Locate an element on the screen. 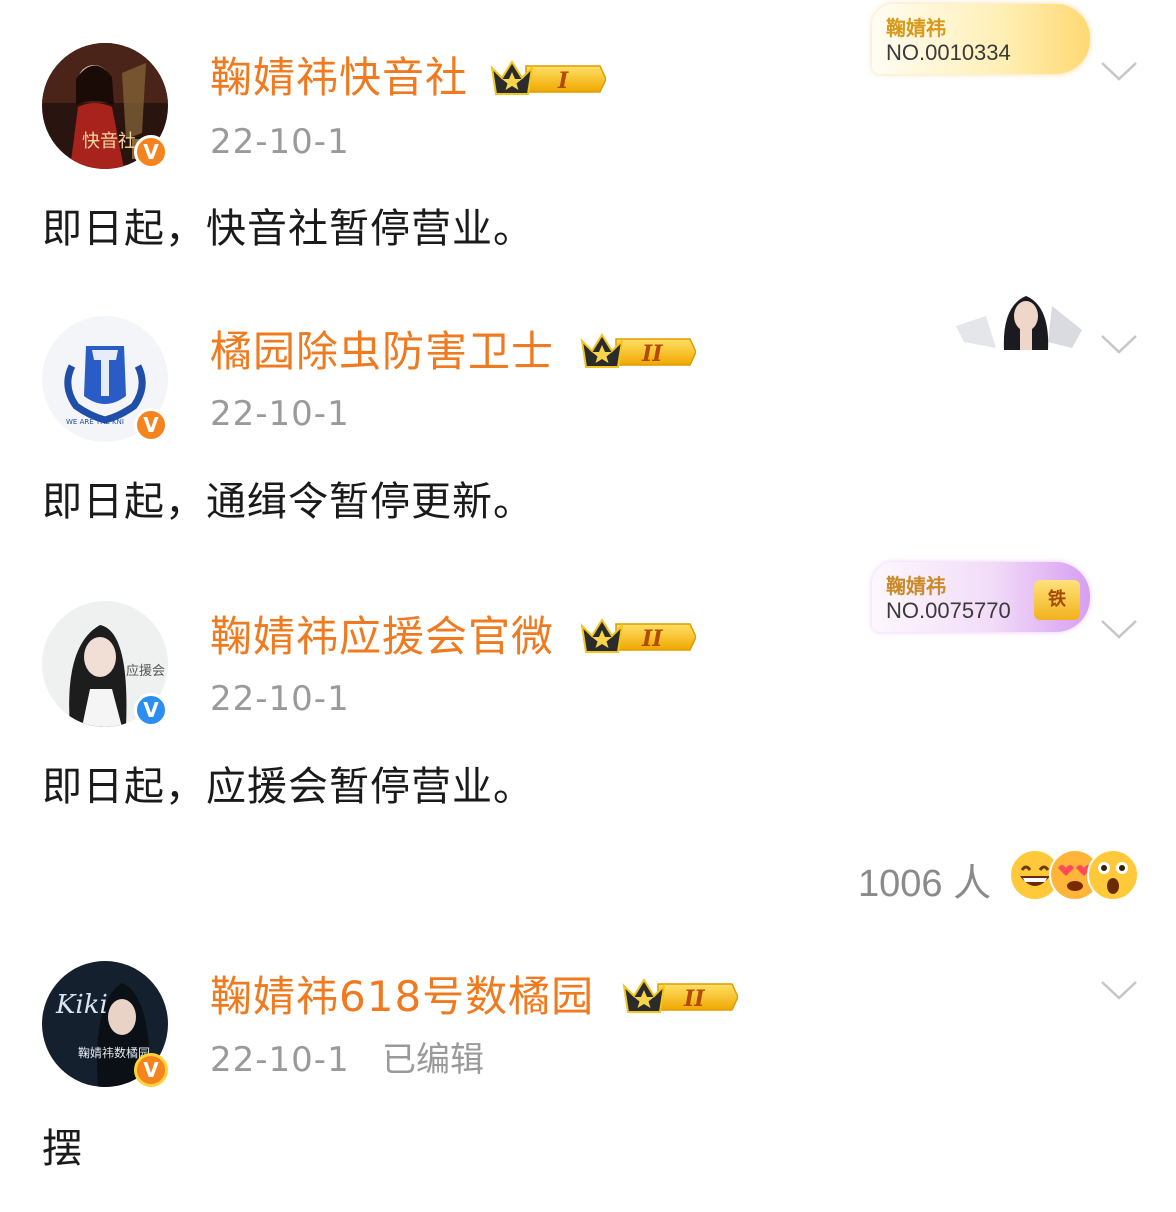 The width and height of the screenshot is (1176, 1212). avatar: WE ARE THE KNI V is located at coordinates (105, 379).